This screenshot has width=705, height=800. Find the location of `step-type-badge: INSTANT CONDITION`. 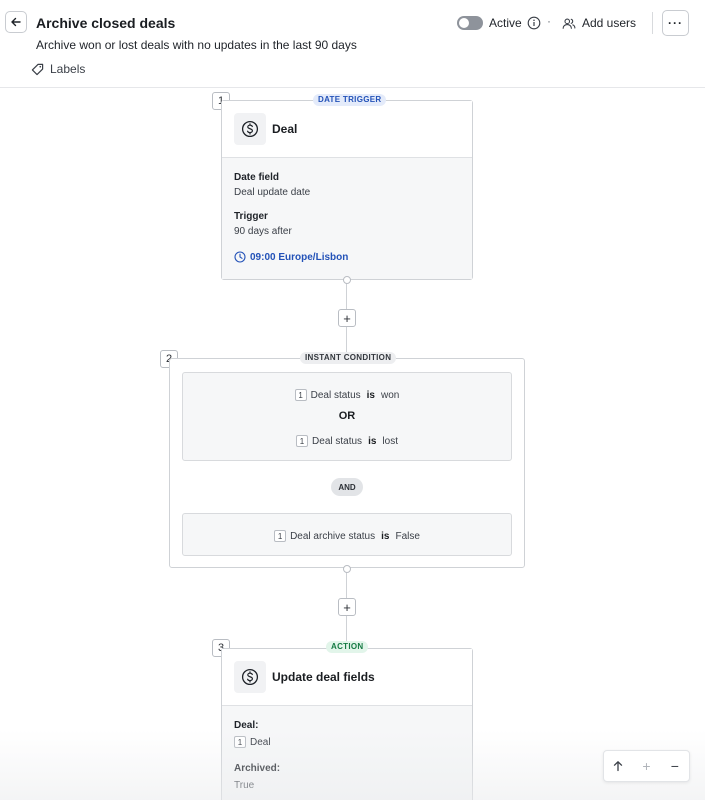

step-type-badge: INSTANT CONDITION is located at coordinates (348, 358).